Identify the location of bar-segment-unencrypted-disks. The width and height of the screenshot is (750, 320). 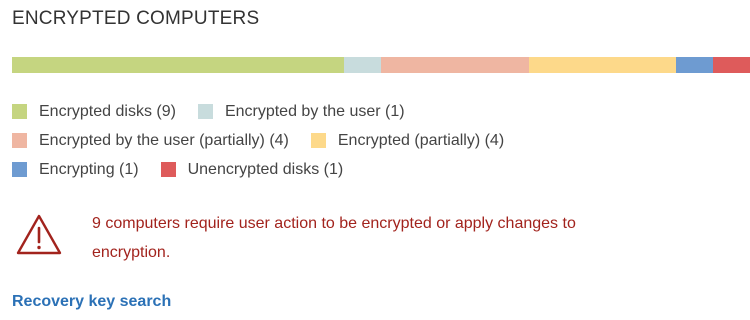
(731, 65).